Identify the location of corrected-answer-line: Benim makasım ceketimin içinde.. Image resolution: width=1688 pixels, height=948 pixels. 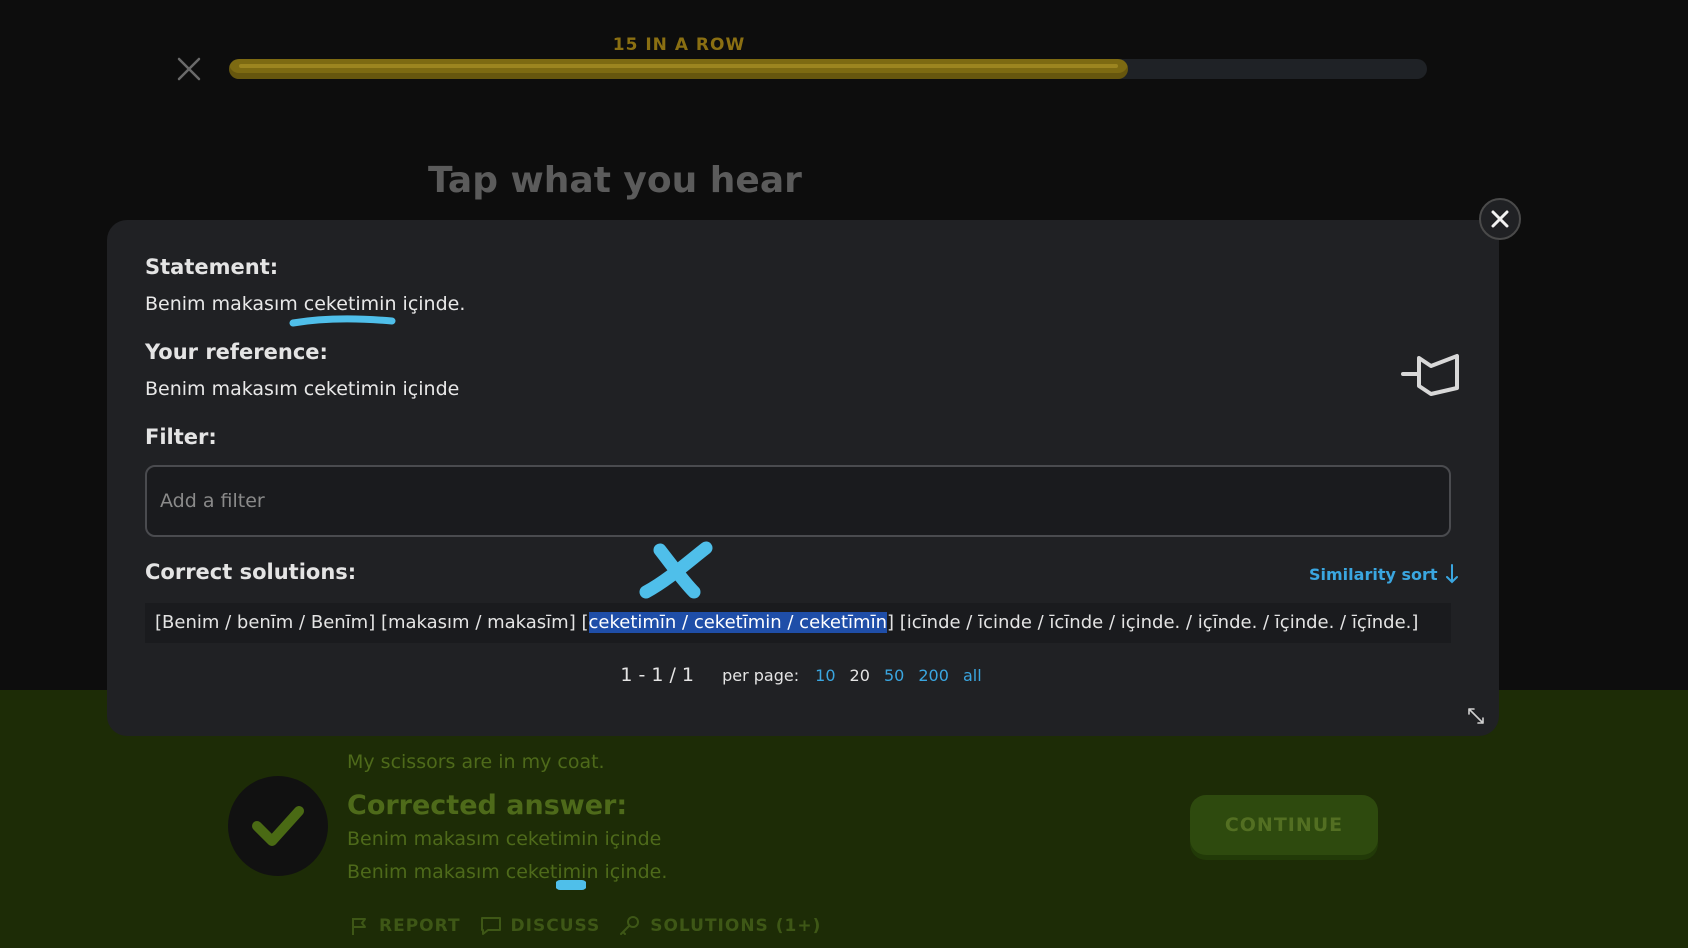
(507, 872).